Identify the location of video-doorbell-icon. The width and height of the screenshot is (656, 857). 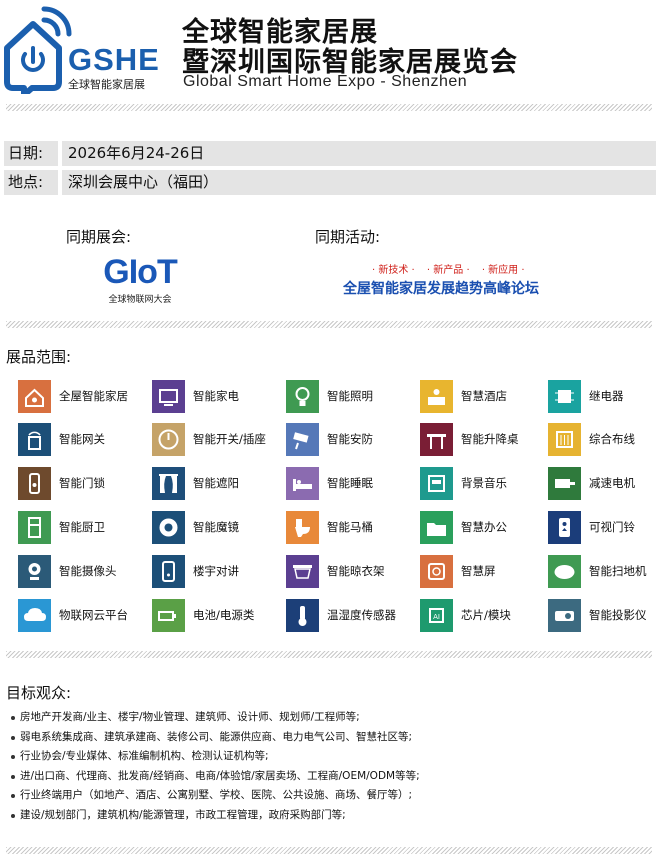
(564, 527).